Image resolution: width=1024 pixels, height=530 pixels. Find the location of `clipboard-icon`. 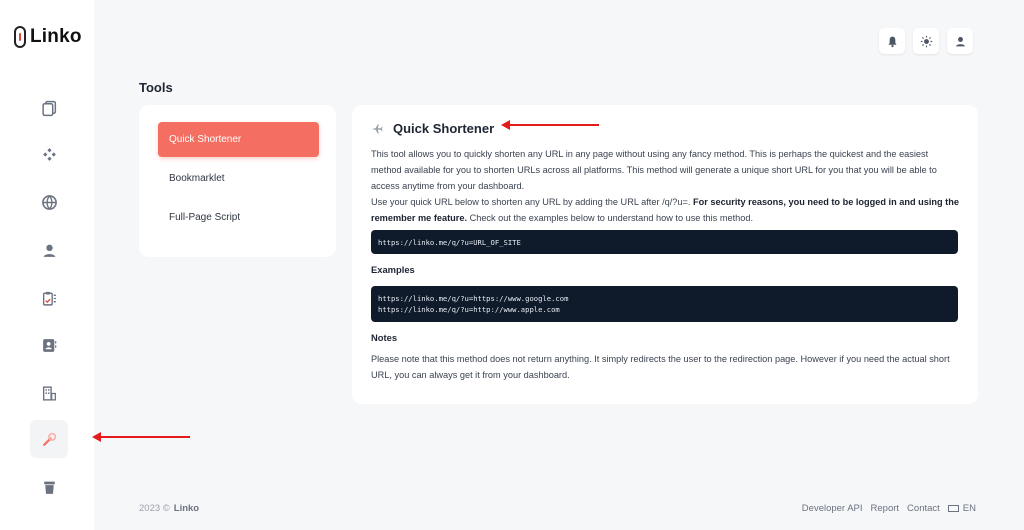

clipboard-icon is located at coordinates (49, 298).